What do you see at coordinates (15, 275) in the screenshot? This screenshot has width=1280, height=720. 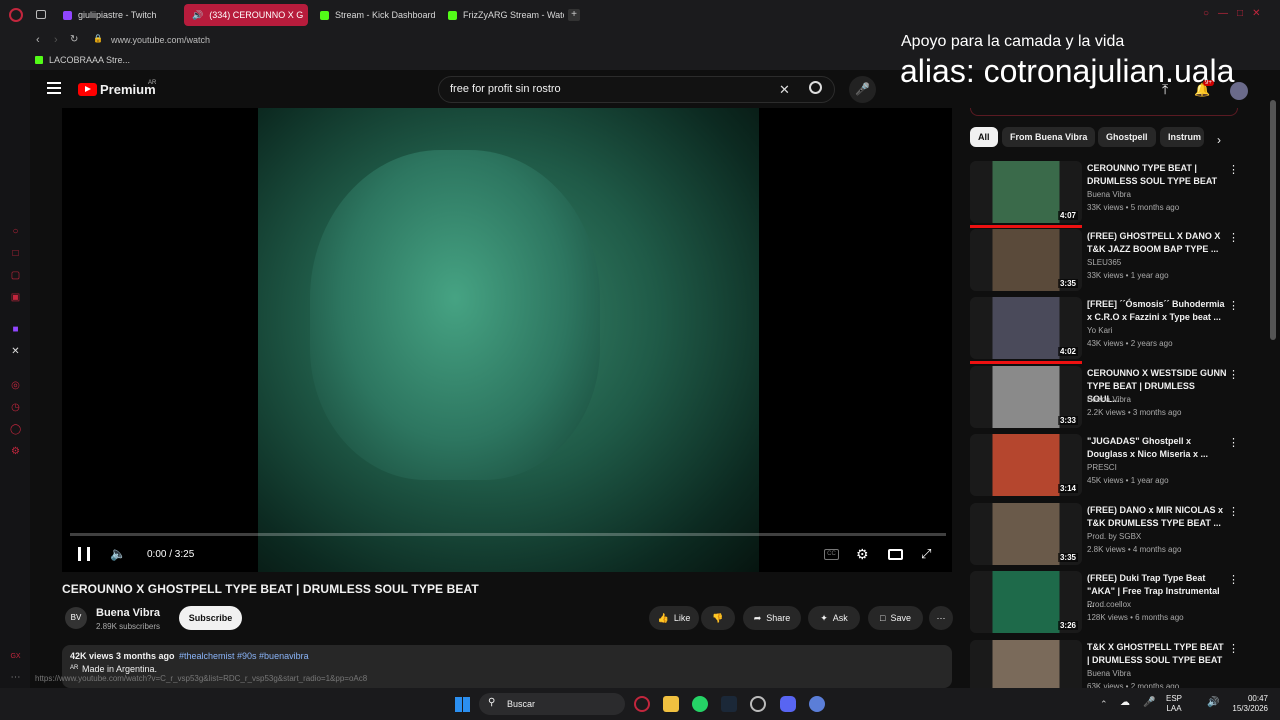 I see `game-icon: ▢` at bounding box center [15, 275].